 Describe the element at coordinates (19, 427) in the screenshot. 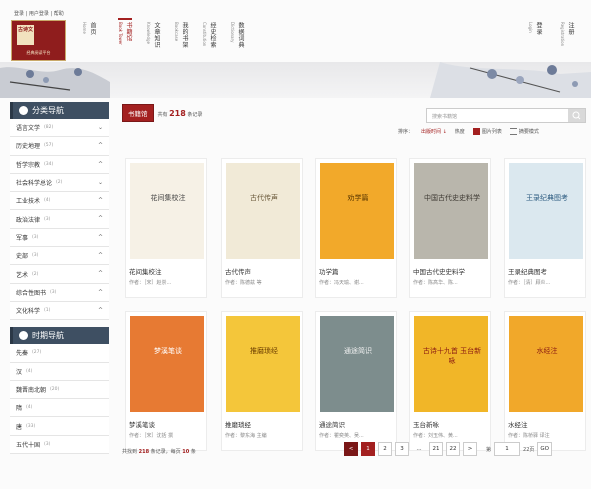

I see `sidebar-item-label: 唐` at that location.